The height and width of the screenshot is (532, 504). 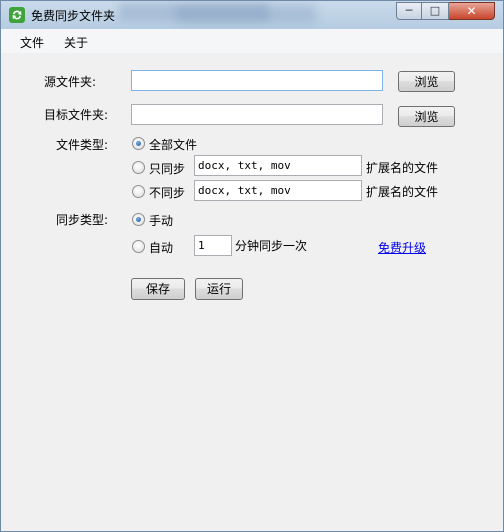 What do you see at coordinates (73, 16) in the screenshot?
I see `window-title: 免费同步文件夹` at bounding box center [73, 16].